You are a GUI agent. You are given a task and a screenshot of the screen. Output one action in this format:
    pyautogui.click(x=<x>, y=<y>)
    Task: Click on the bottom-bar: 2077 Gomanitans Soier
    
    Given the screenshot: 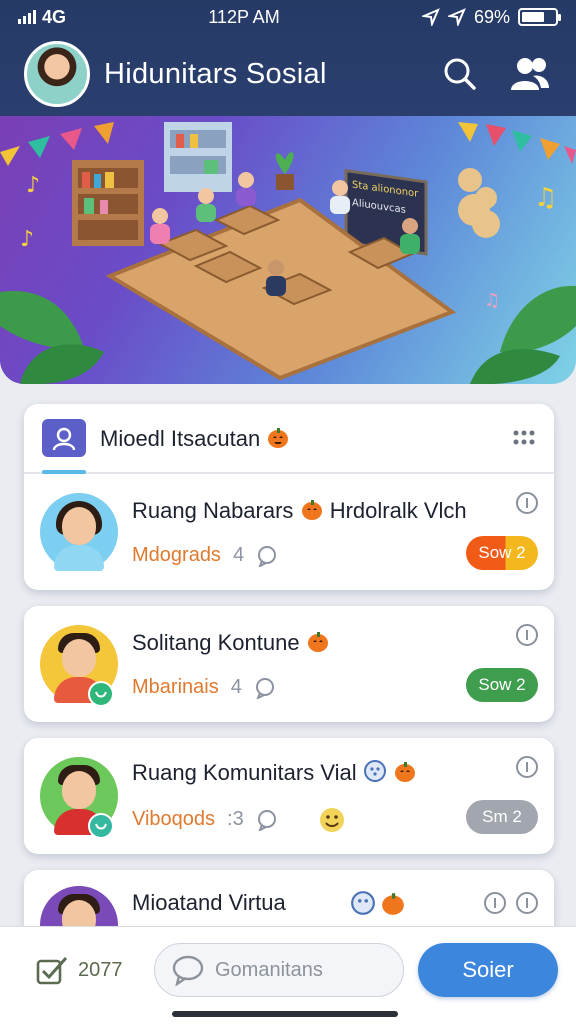 What is the action you would take?
    pyautogui.click(x=288, y=975)
    